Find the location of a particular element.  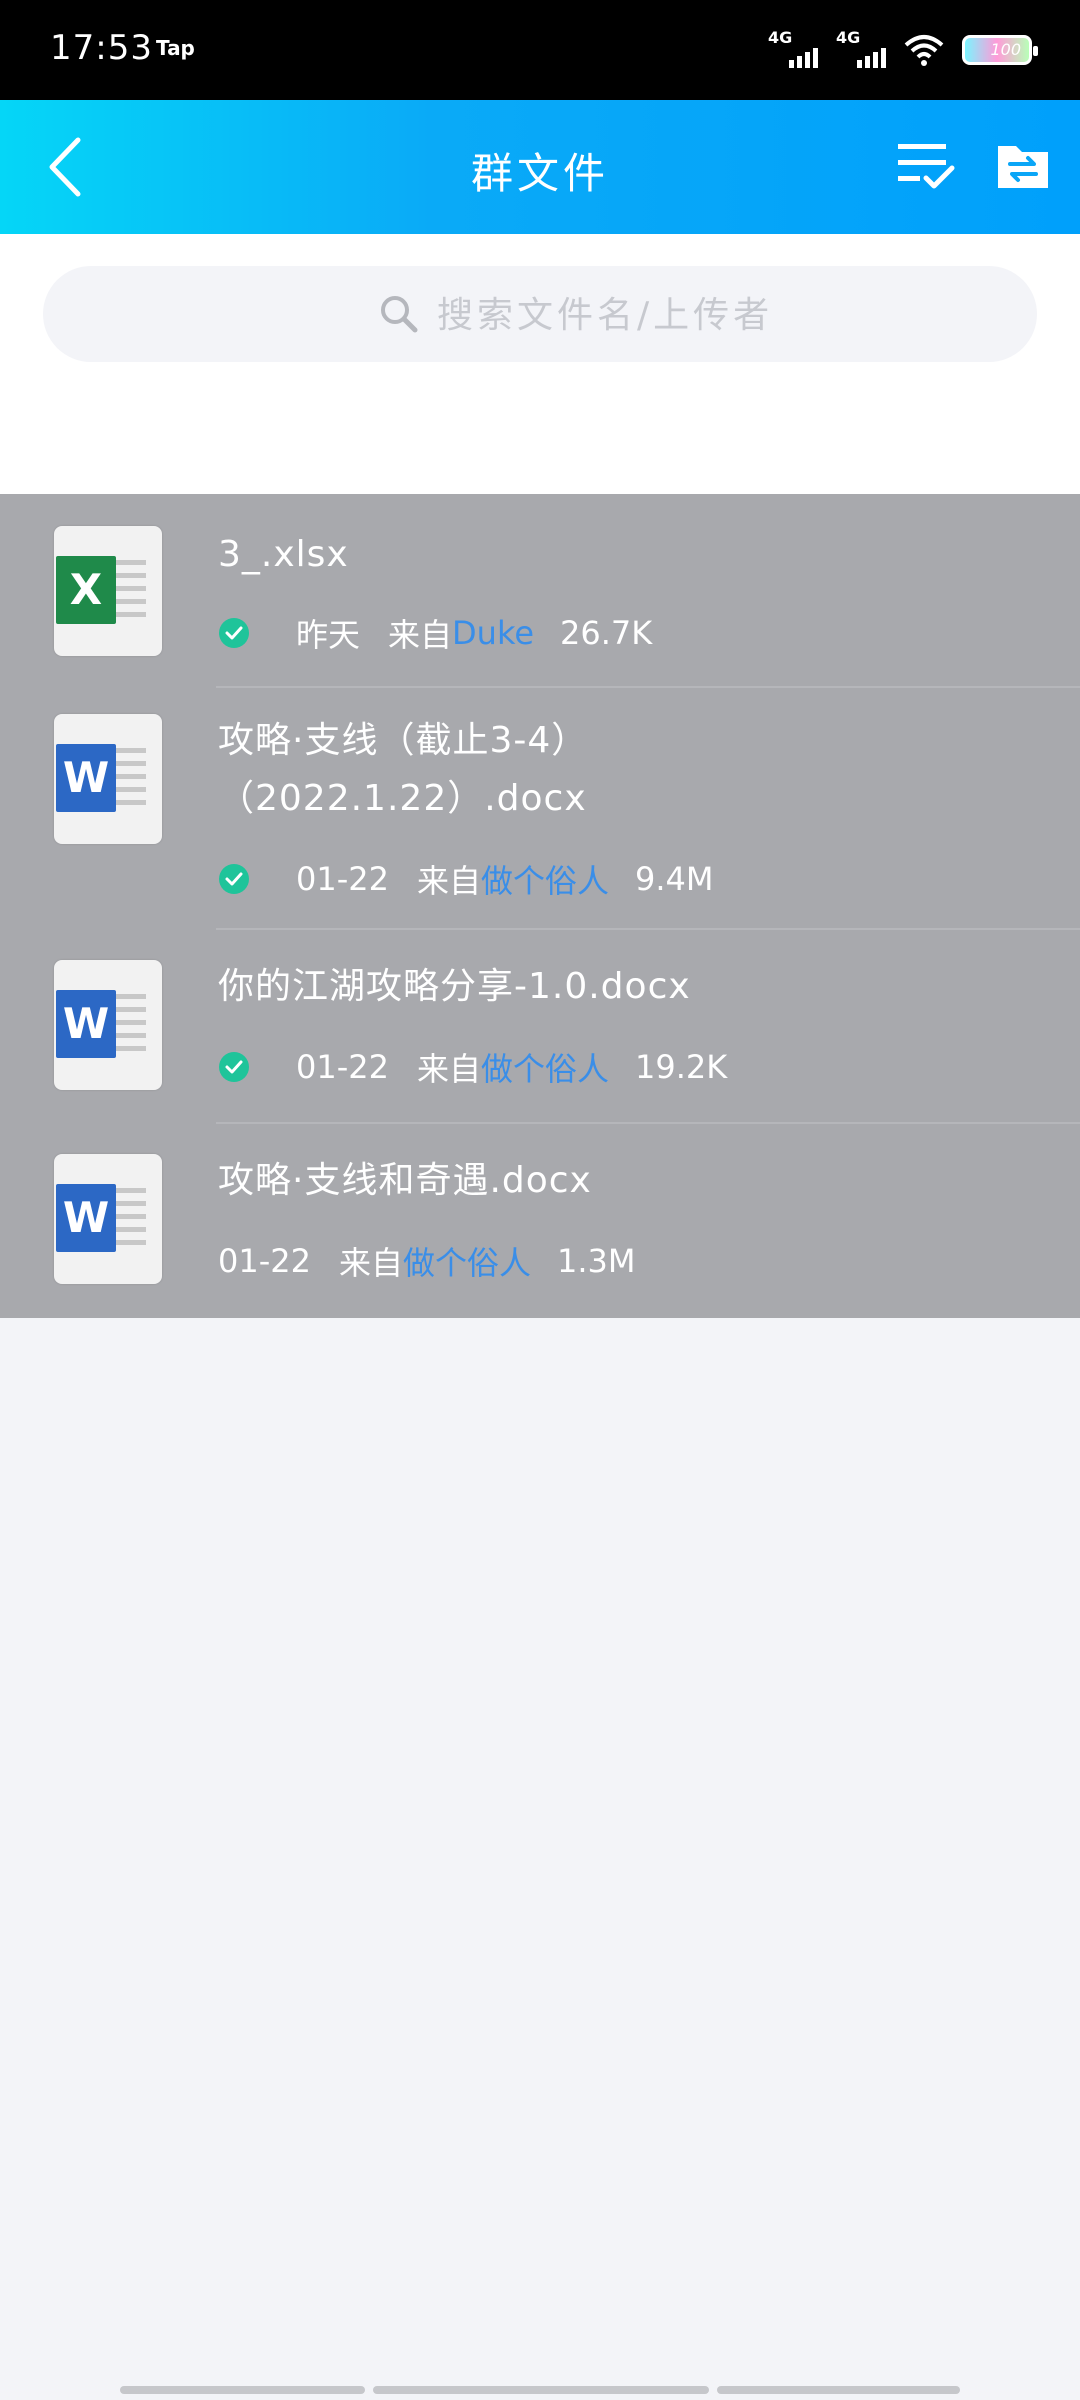

file-size: 19.2K is located at coordinates (681, 1067).